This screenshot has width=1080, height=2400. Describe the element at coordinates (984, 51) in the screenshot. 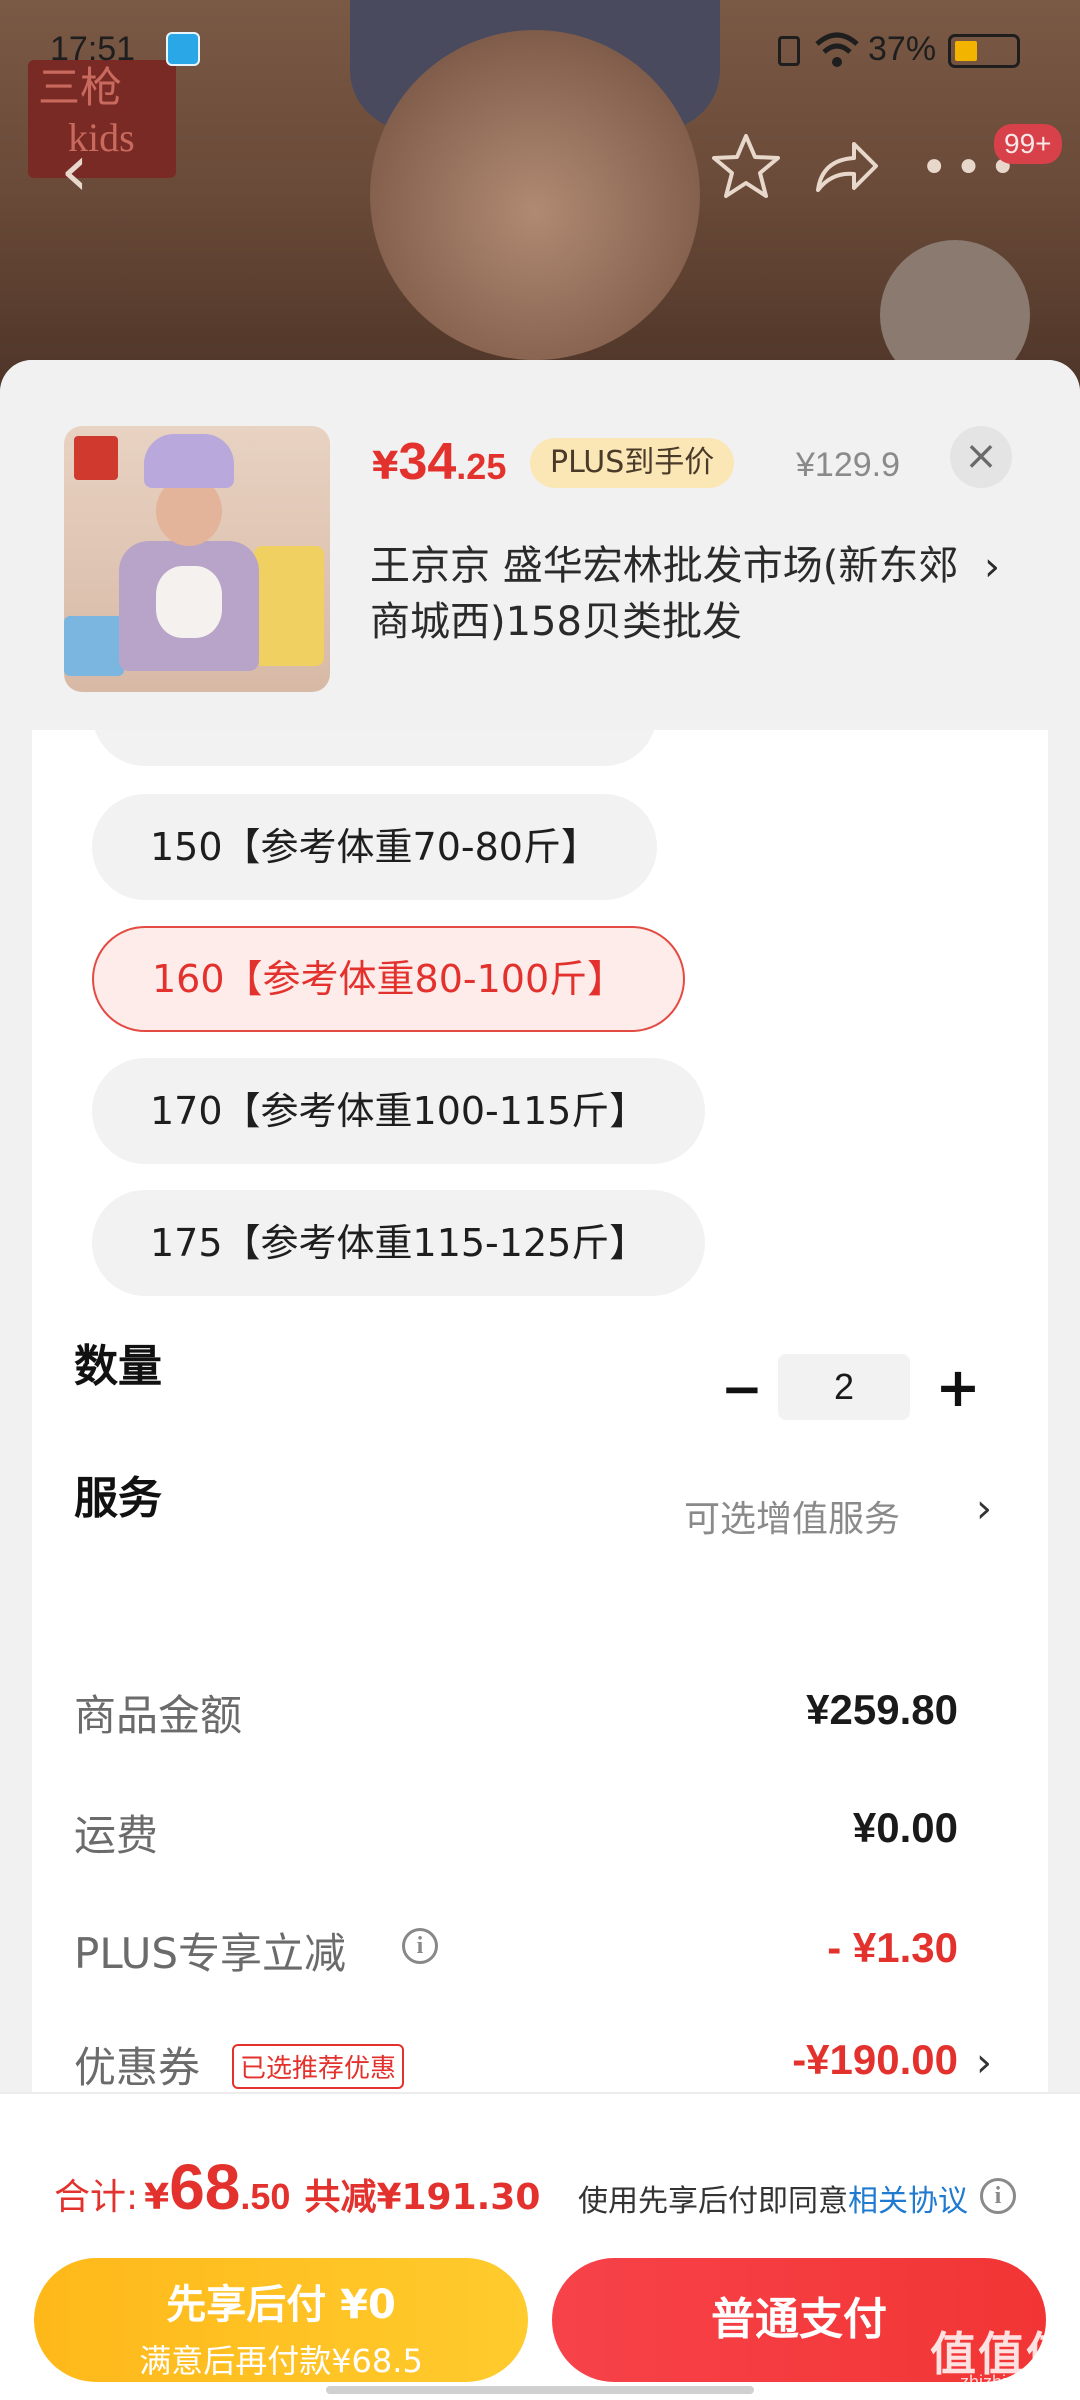

I see `battery-icon` at that location.